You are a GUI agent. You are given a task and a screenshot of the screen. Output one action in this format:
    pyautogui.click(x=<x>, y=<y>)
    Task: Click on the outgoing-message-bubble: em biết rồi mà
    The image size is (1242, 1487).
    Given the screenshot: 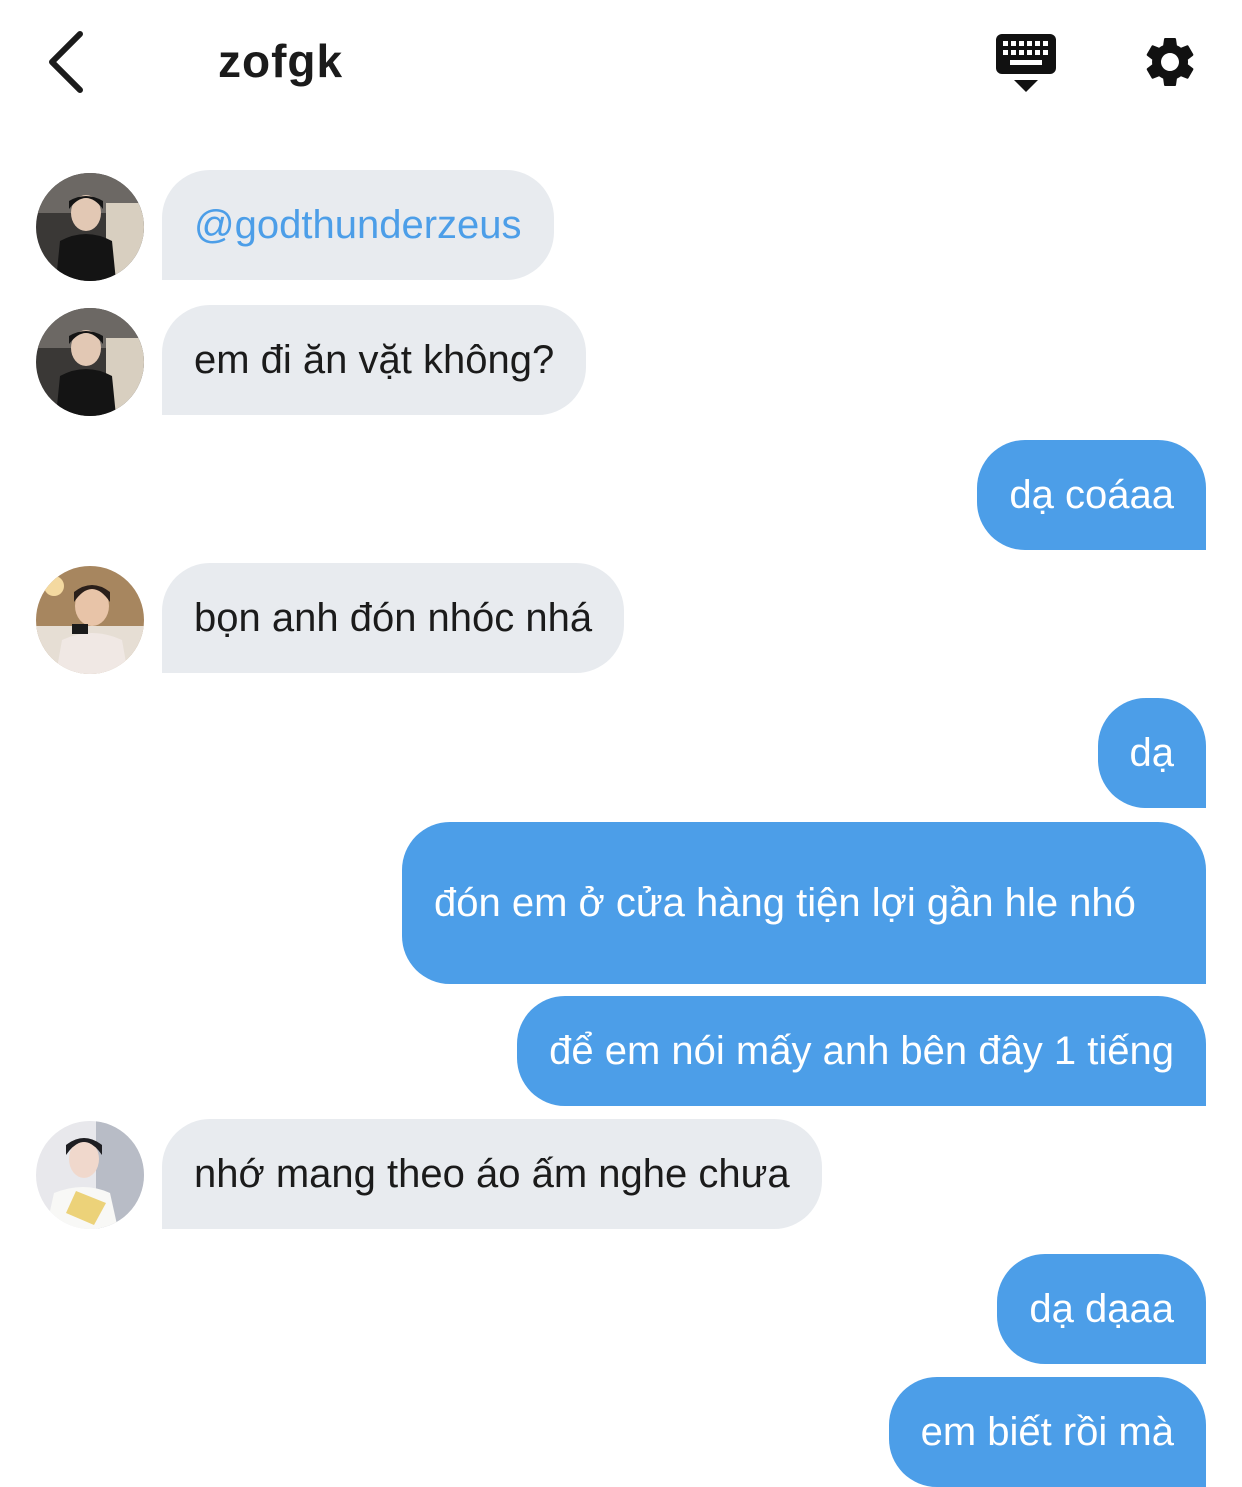 What is the action you would take?
    pyautogui.click(x=1047, y=1432)
    